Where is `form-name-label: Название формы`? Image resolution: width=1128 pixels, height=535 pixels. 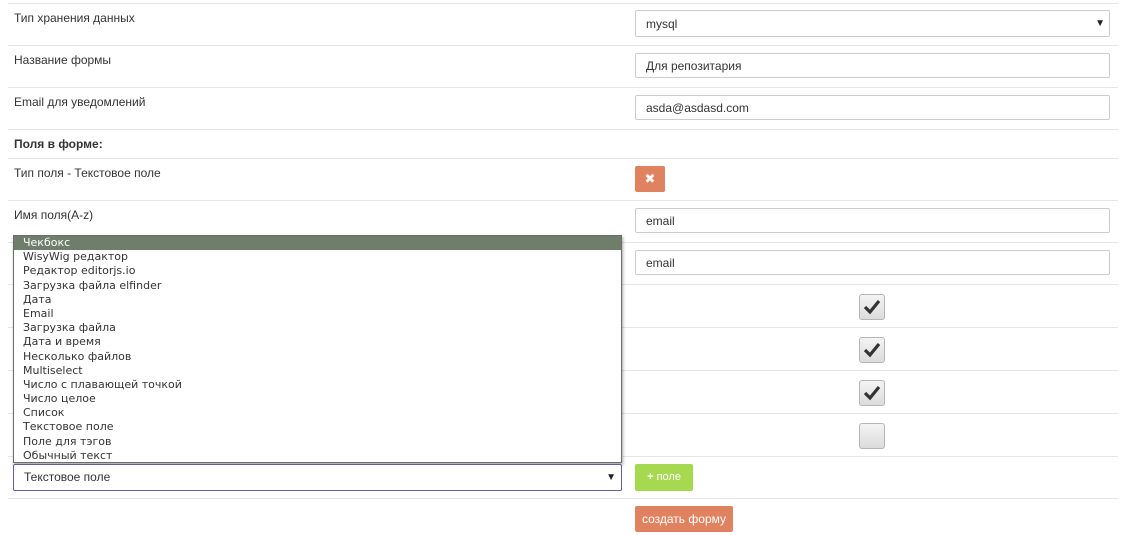 form-name-label: Название формы is located at coordinates (63, 60).